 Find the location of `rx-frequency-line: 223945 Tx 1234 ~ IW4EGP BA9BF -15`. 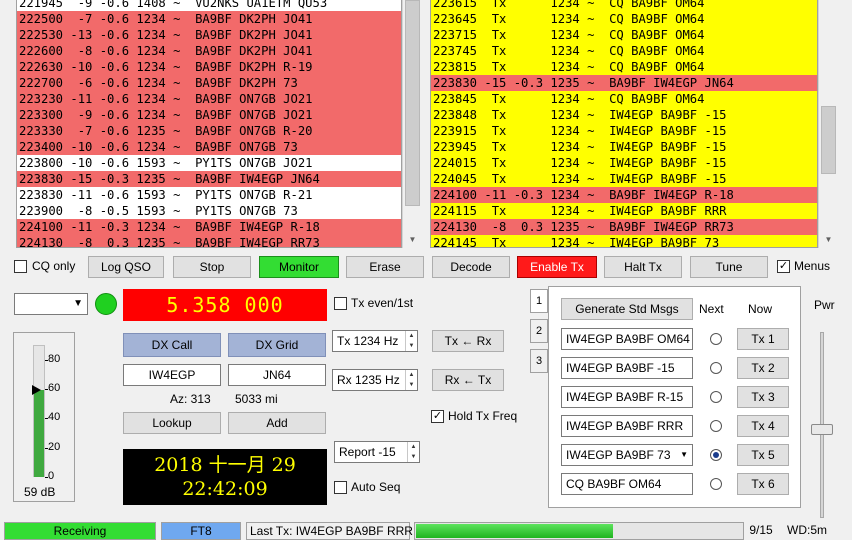

rx-frequency-line: 223945 Tx 1234 ~ IW4EGP BA9BF -15 is located at coordinates (624, 147).